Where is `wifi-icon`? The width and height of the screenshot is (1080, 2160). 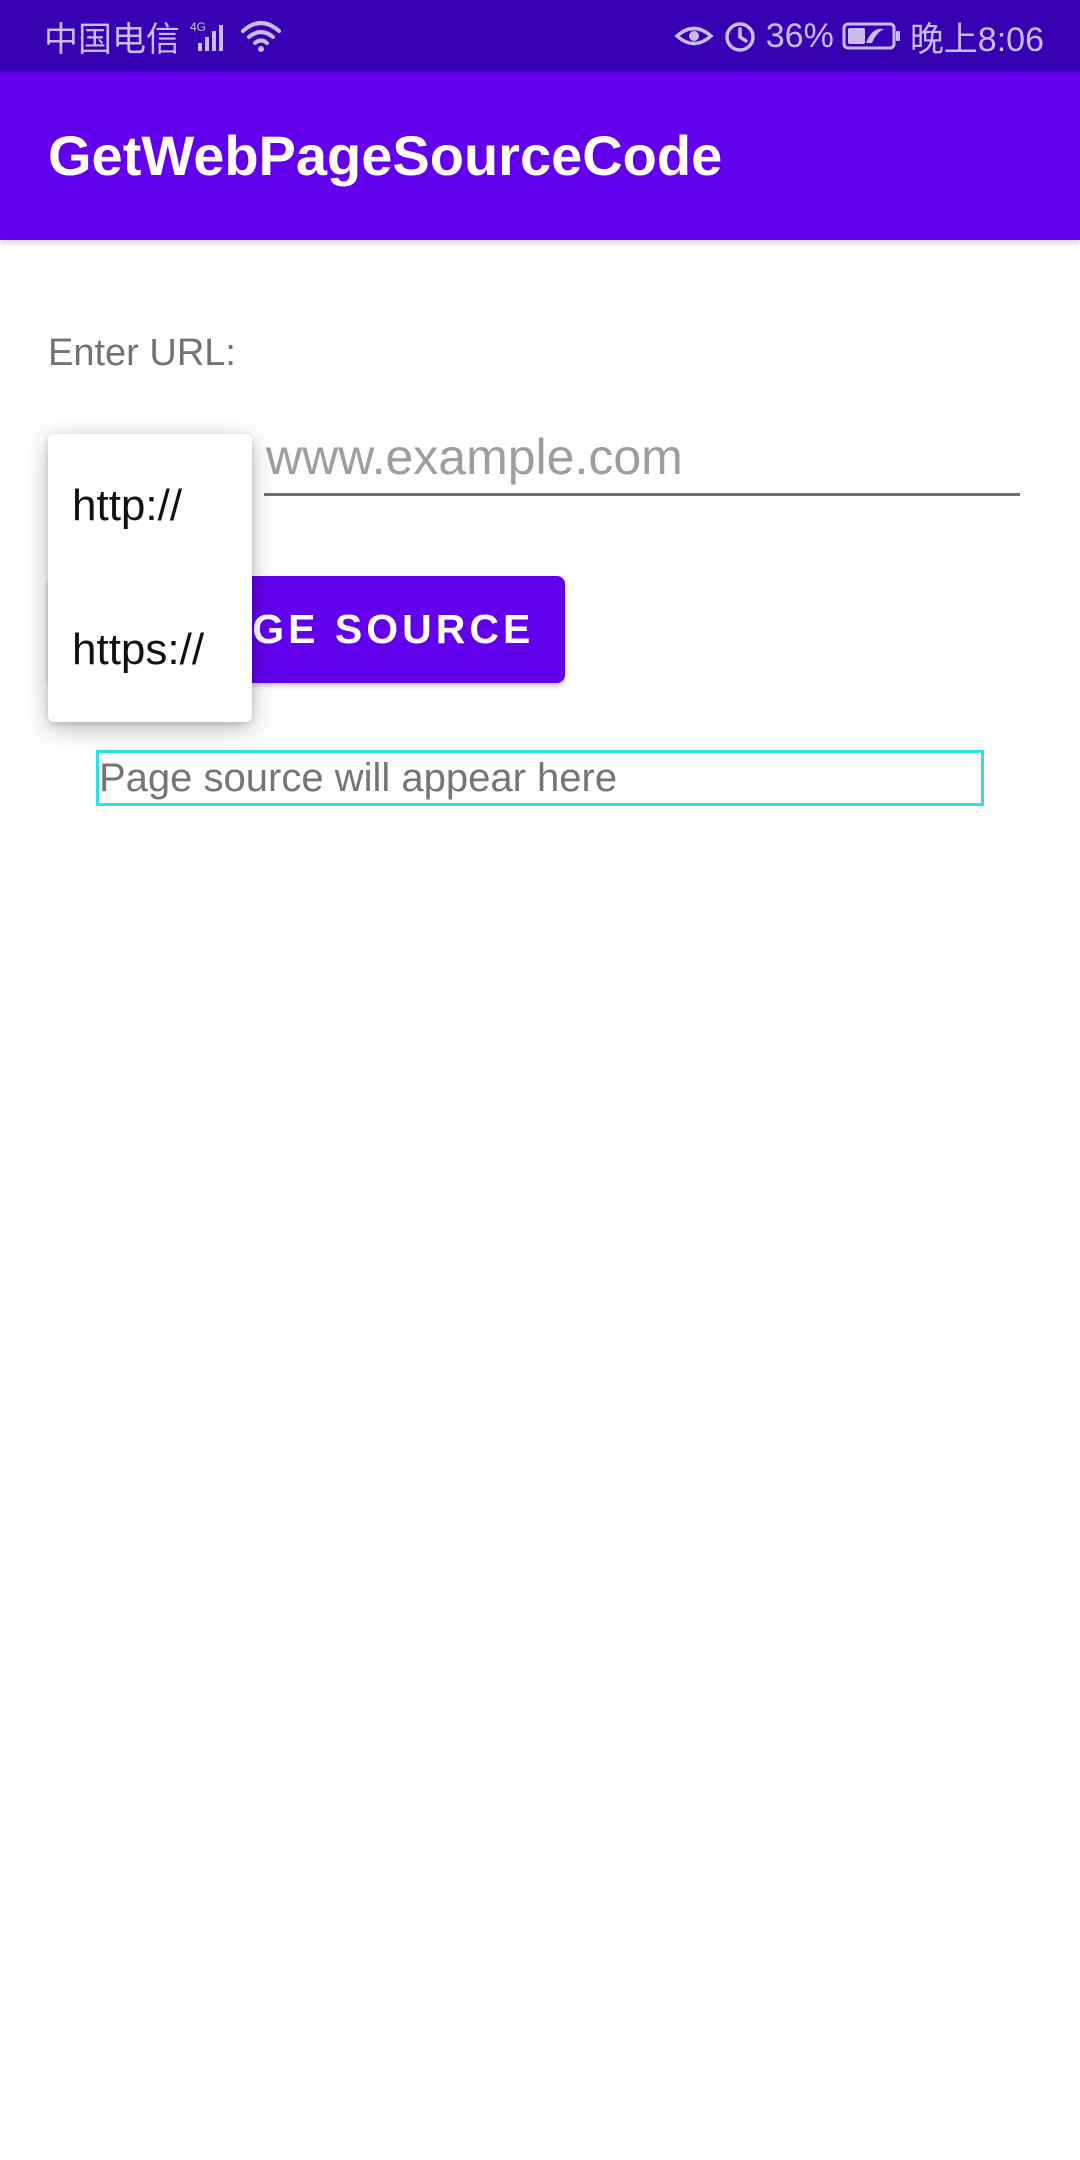 wifi-icon is located at coordinates (261, 36).